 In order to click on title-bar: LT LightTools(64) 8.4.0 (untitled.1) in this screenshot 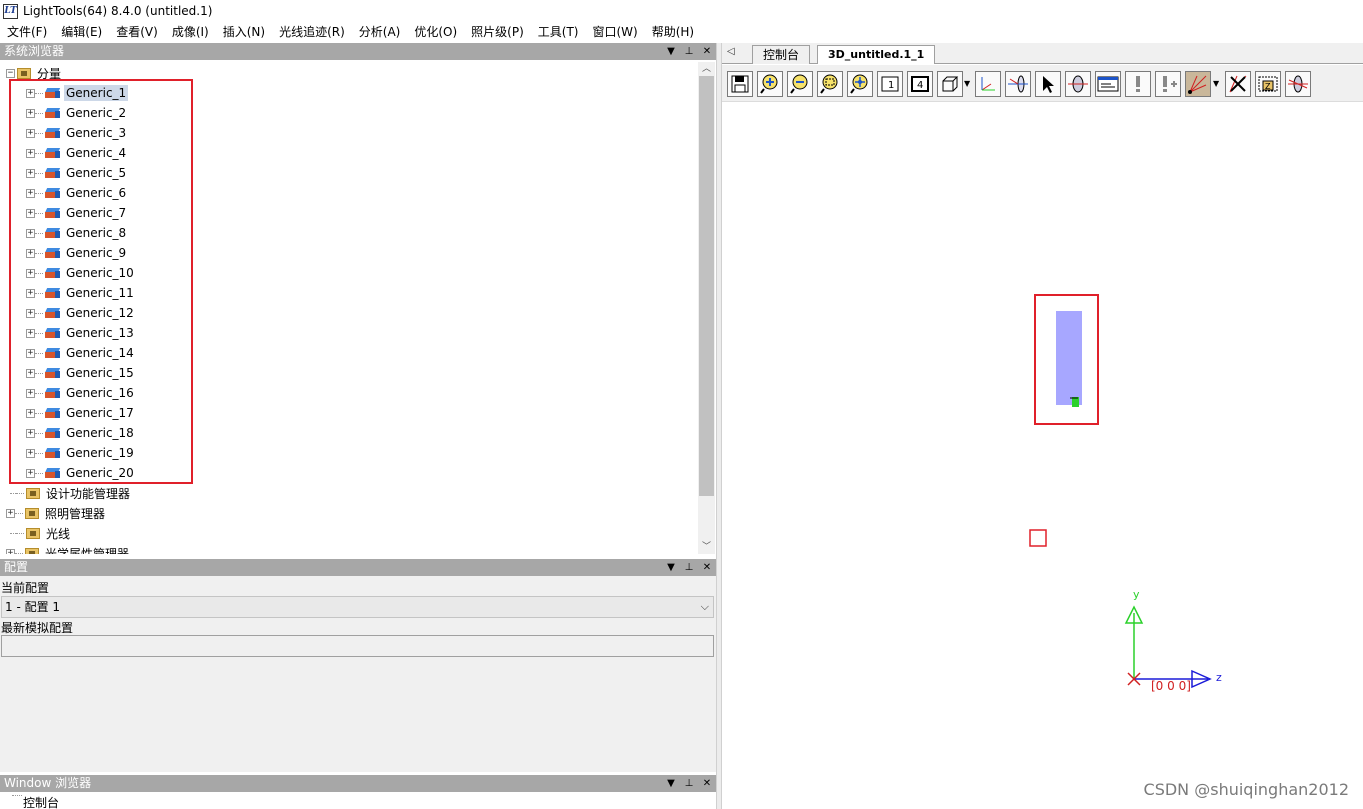, I will do `click(681, 11)`.